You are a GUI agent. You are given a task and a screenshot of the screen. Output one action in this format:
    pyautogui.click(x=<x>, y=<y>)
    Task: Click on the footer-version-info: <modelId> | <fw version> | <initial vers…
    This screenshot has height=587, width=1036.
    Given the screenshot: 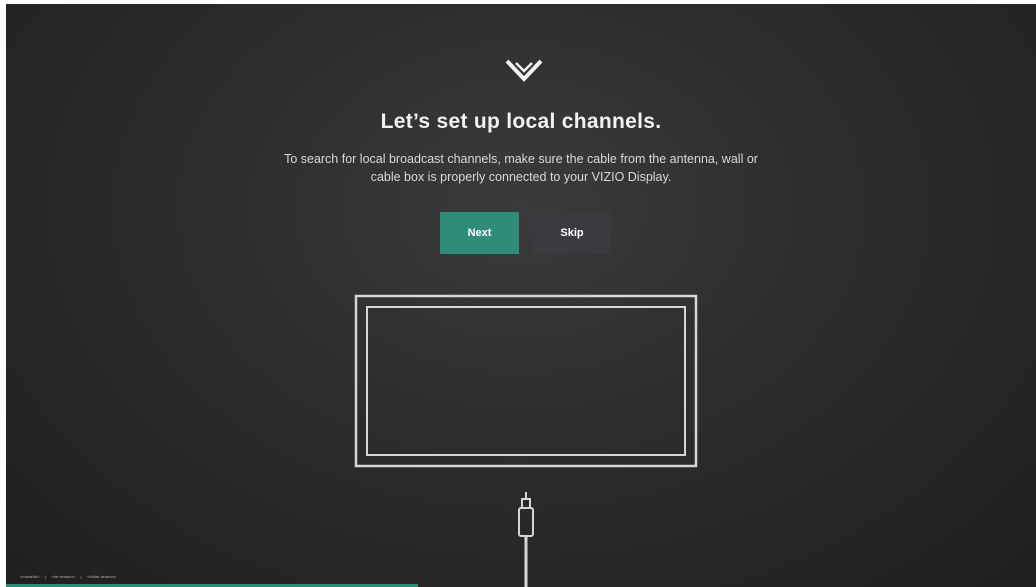 What is the action you would take?
    pyautogui.click(x=70, y=576)
    